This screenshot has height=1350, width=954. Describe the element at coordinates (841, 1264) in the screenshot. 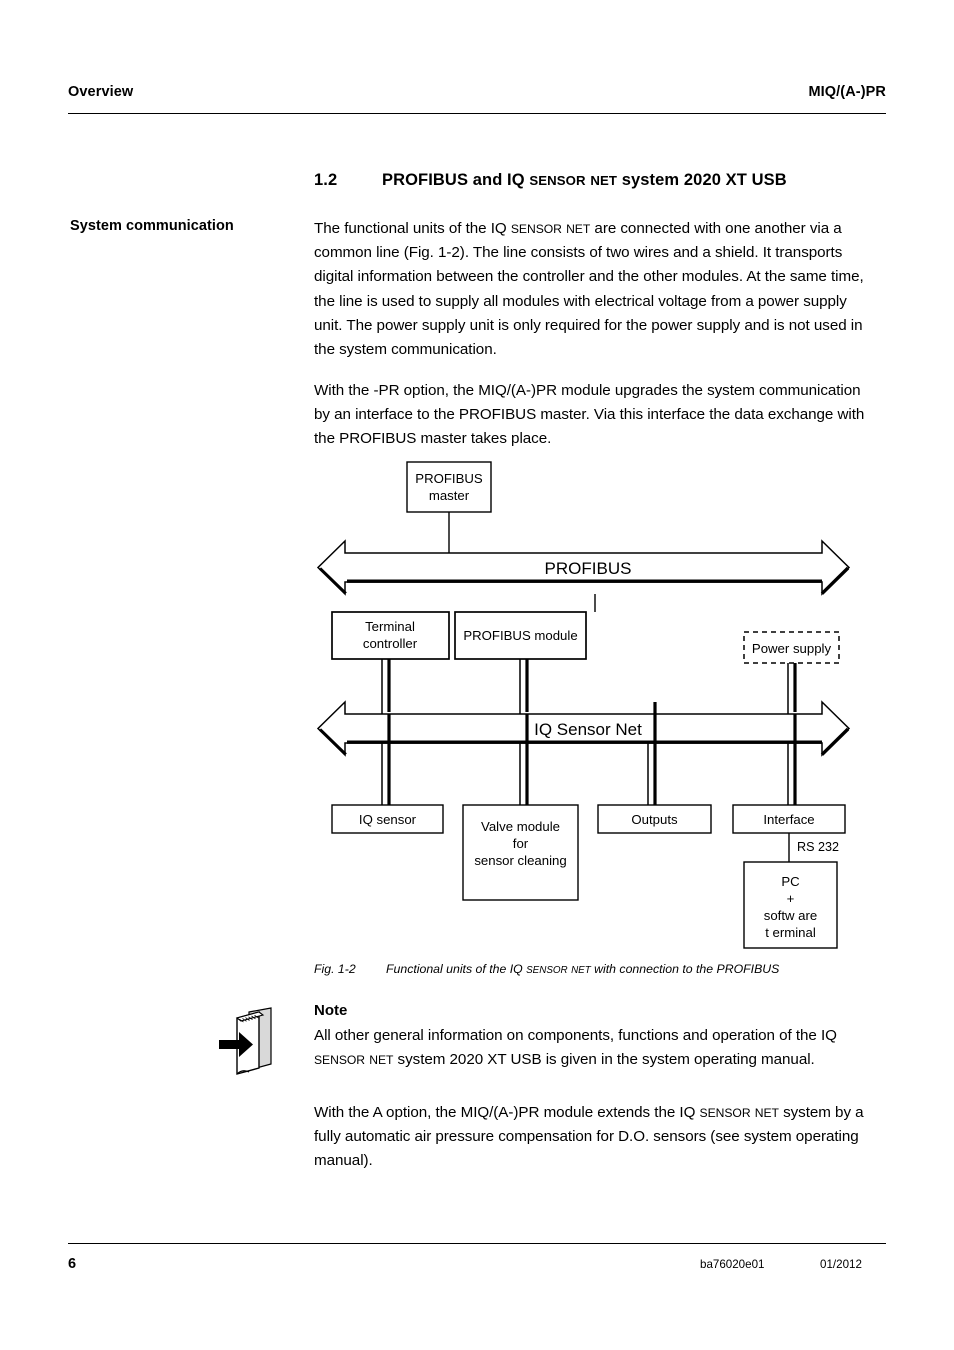

I see `footer-date: 01/2012` at that location.